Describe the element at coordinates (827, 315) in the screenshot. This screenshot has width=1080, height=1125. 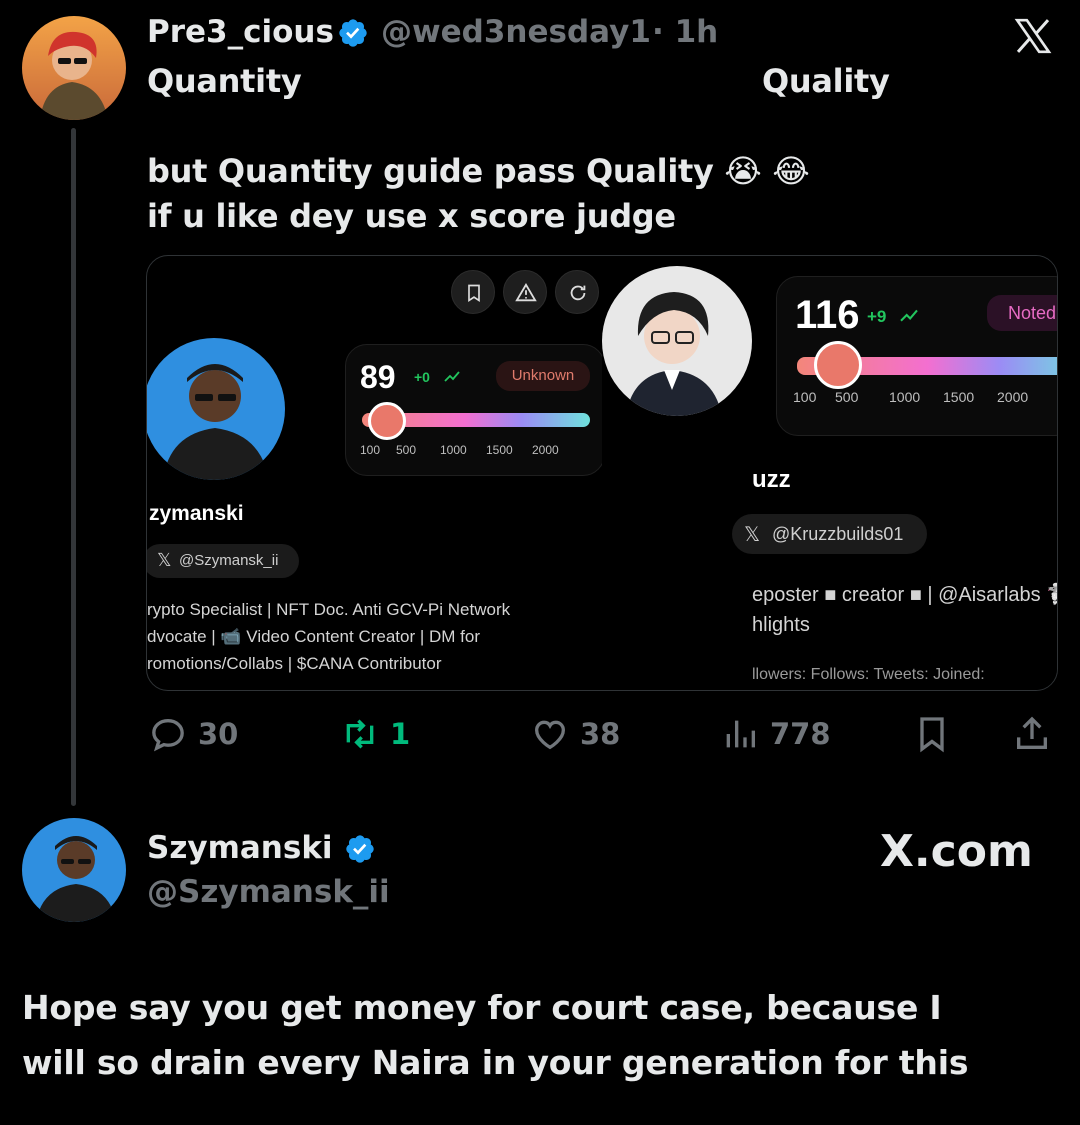
I see `score-value-right: 116` at that location.